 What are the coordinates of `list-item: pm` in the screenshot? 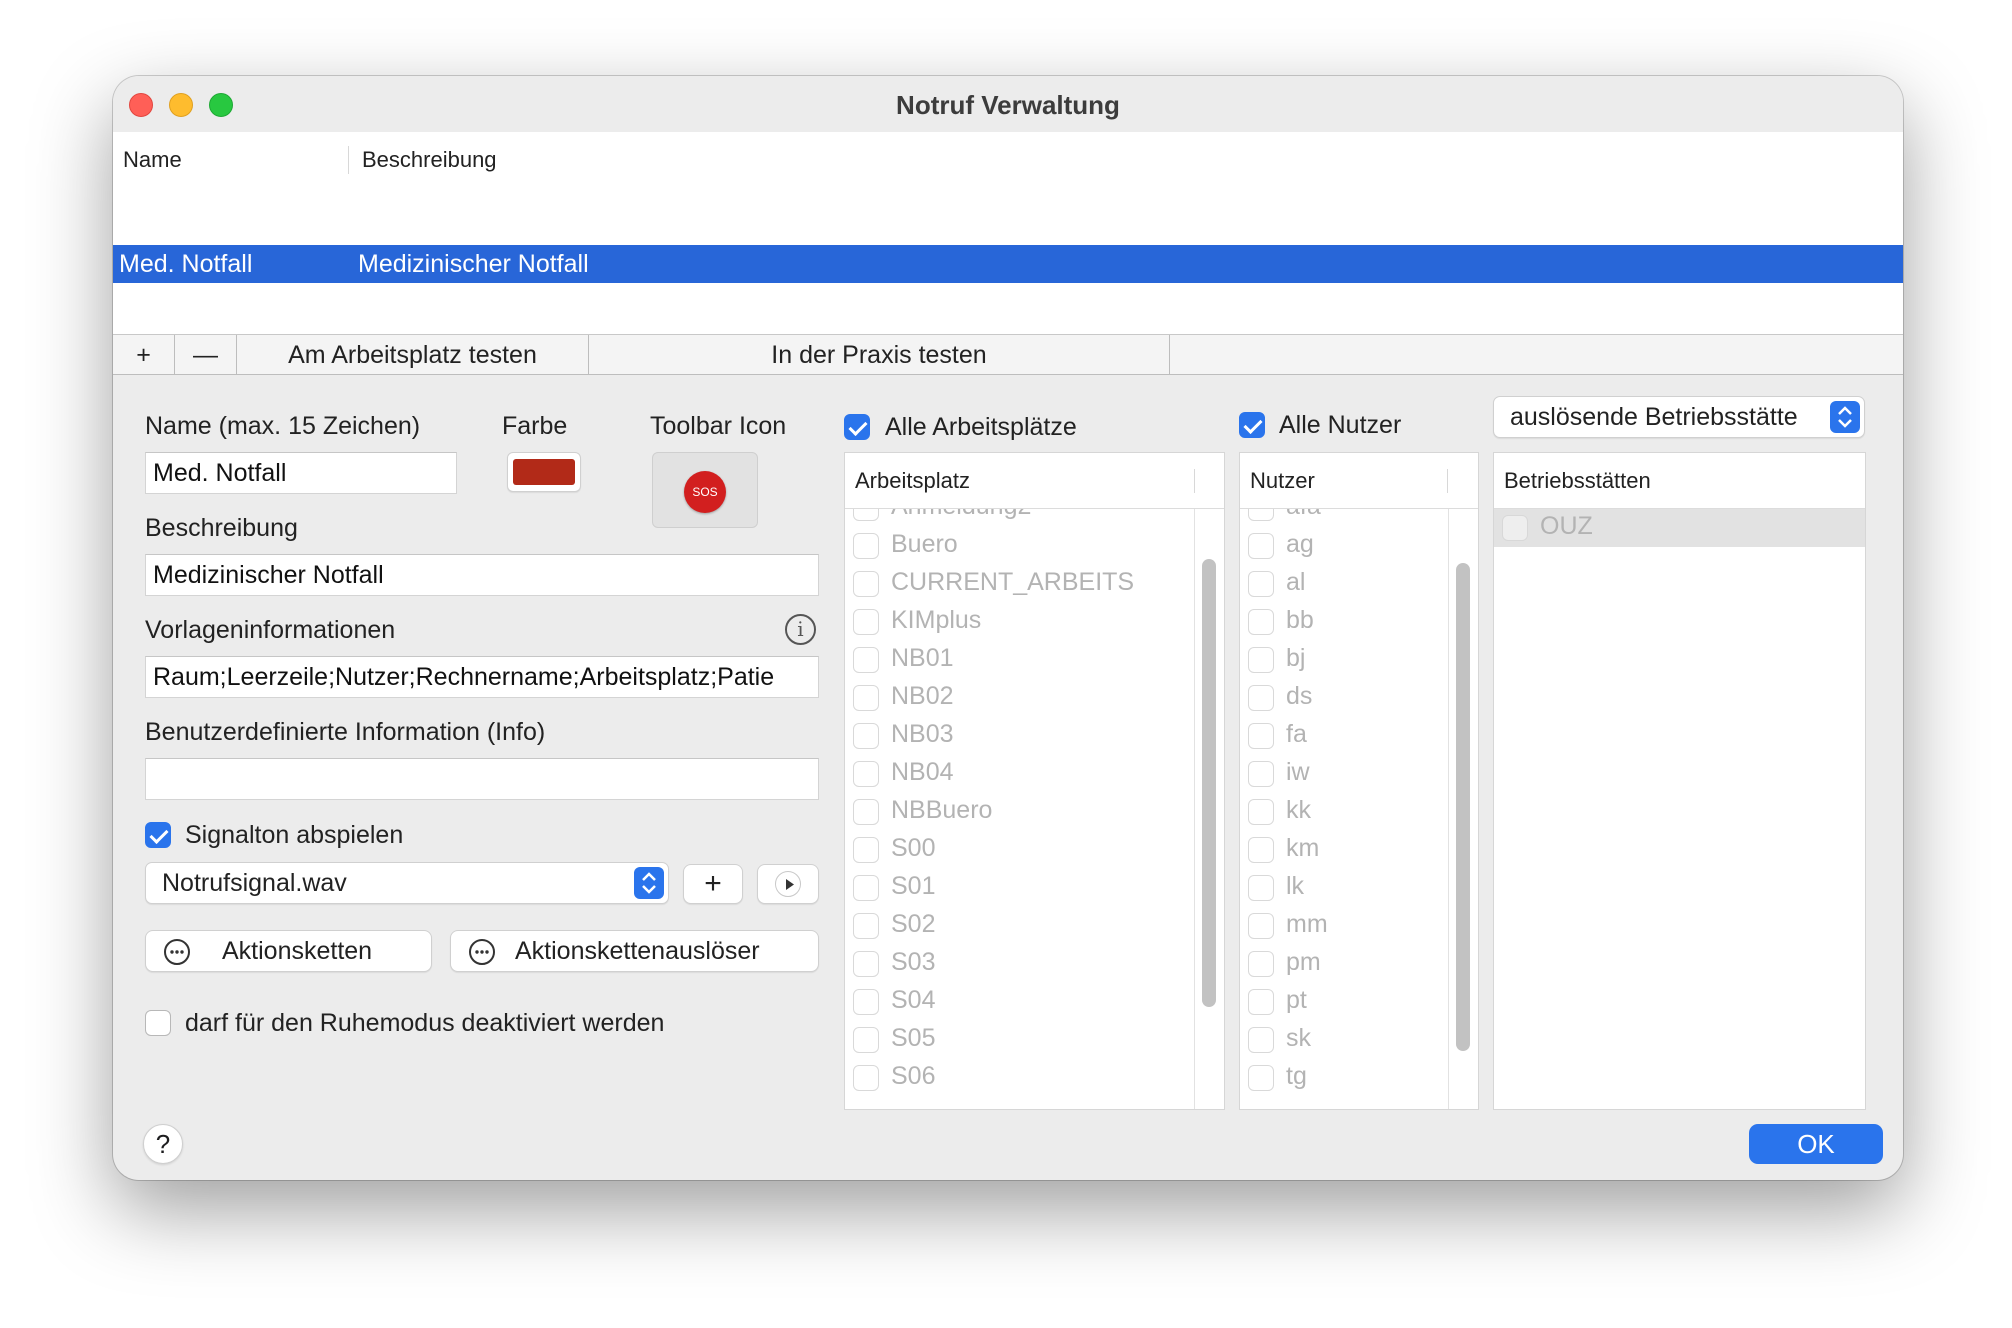 It's located at (1344, 964).